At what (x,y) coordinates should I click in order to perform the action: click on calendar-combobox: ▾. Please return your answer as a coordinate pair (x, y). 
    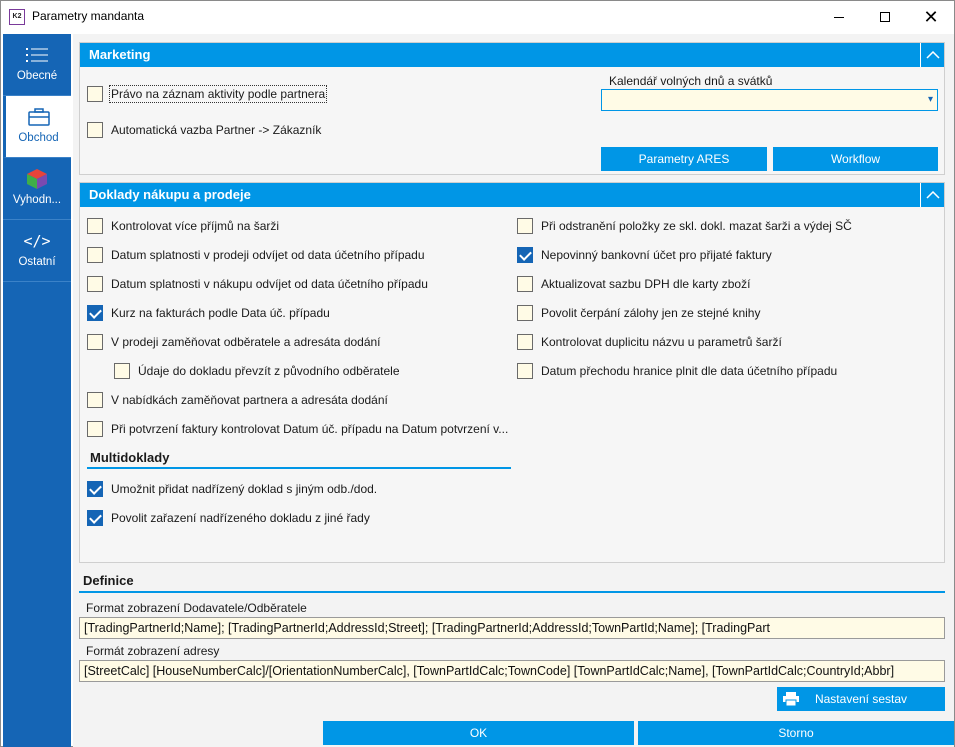
    Looking at the image, I should click on (769, 100).